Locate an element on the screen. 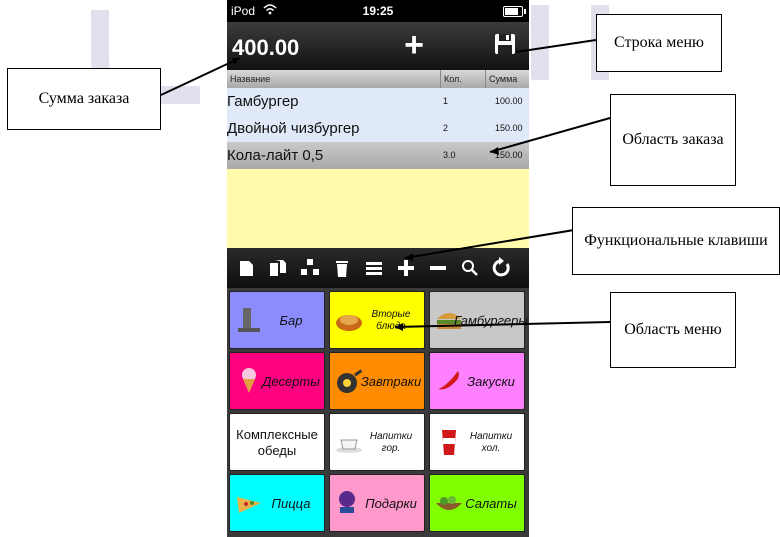 Image resolution: width=780 pixels, height=537 pixels. bar-icon is located at coordinates (249, 320).